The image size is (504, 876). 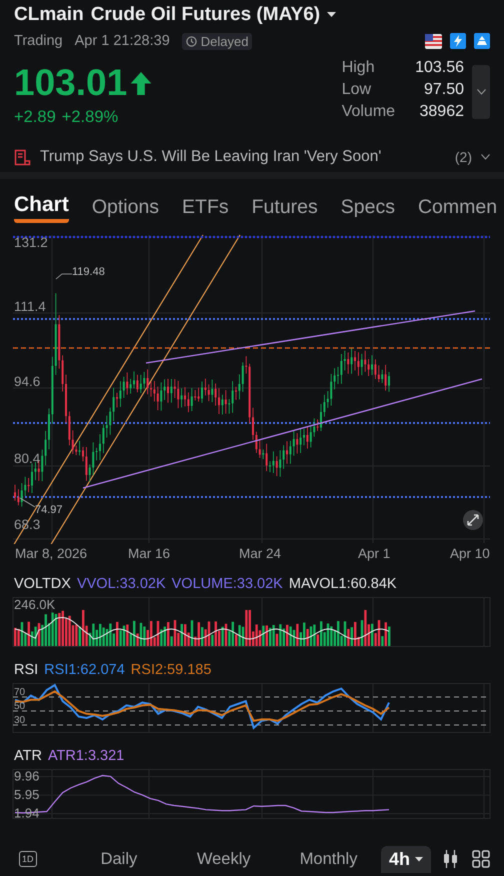 What do you see at coordinates (35, 604) in the screenshot?
I see `scale-label: 246.0K` at bounding box center [35, 604].